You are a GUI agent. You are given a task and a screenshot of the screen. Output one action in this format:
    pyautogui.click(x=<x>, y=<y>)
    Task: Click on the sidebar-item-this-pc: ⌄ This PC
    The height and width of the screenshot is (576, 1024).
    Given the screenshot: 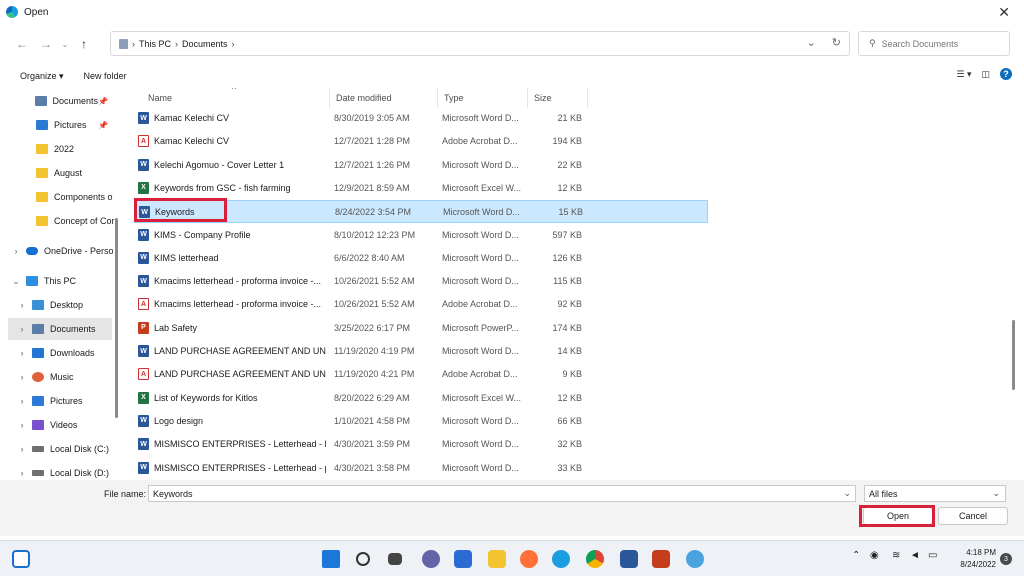 What is the action you would take?
    pyautogui.click(x=59, y=281)
    